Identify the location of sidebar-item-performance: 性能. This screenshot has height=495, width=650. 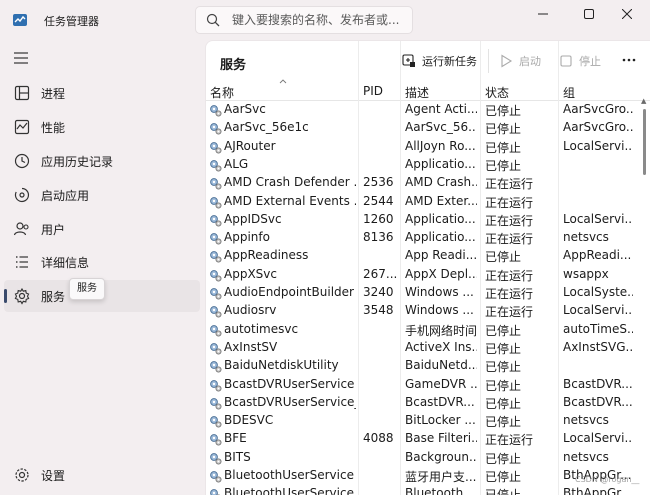
(102, 127).